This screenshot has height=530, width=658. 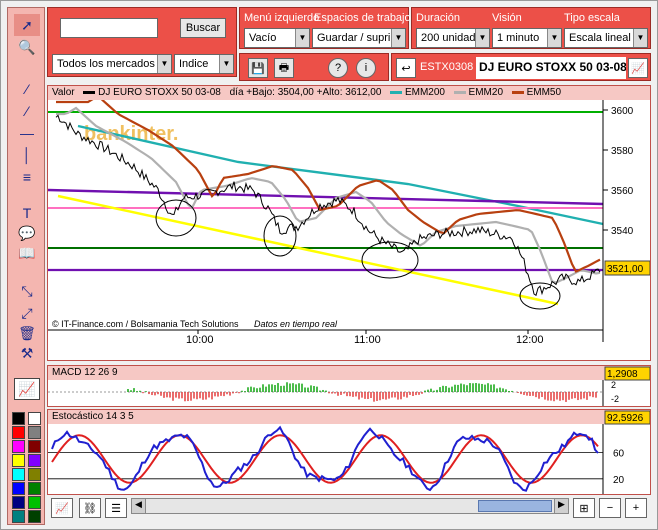 I want to click on link-icon: ⛓, so click(x=90, y=508).